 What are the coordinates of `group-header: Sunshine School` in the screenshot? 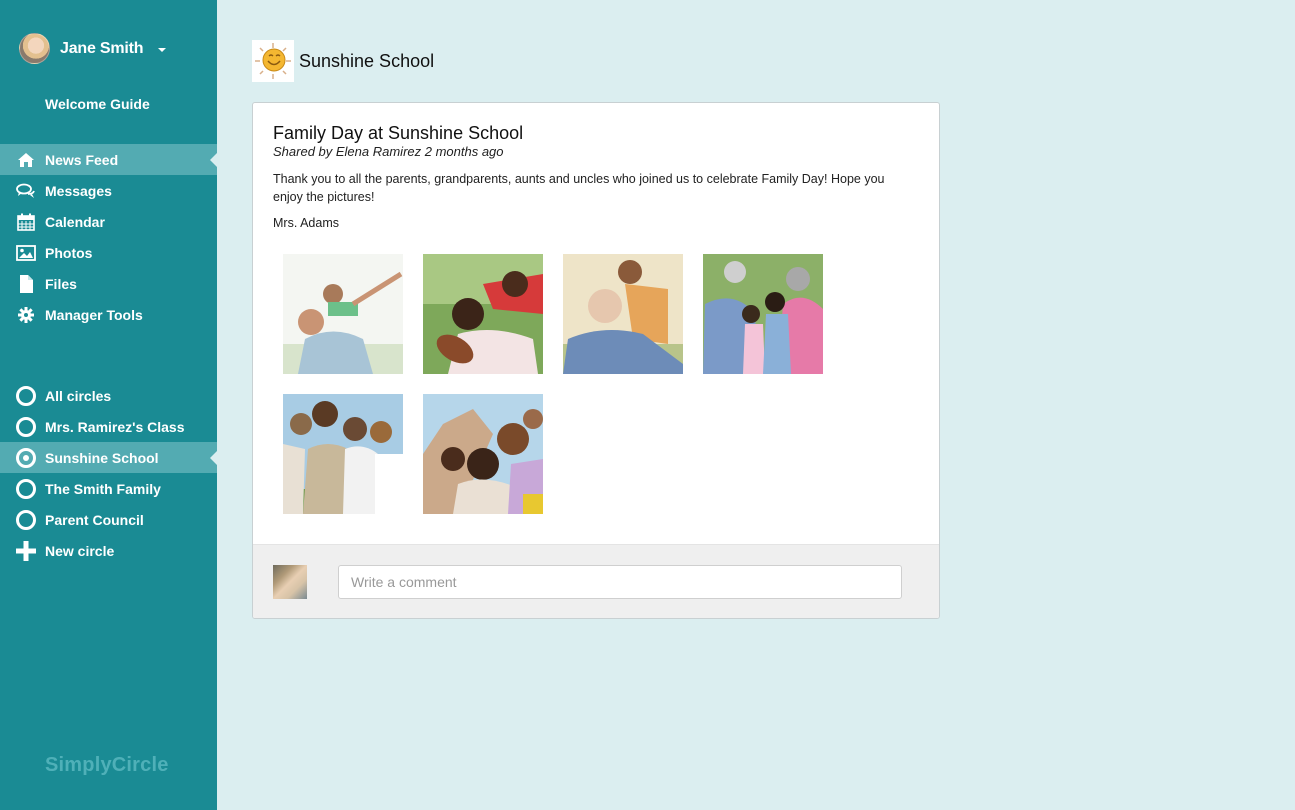 It's located at (343, 61).